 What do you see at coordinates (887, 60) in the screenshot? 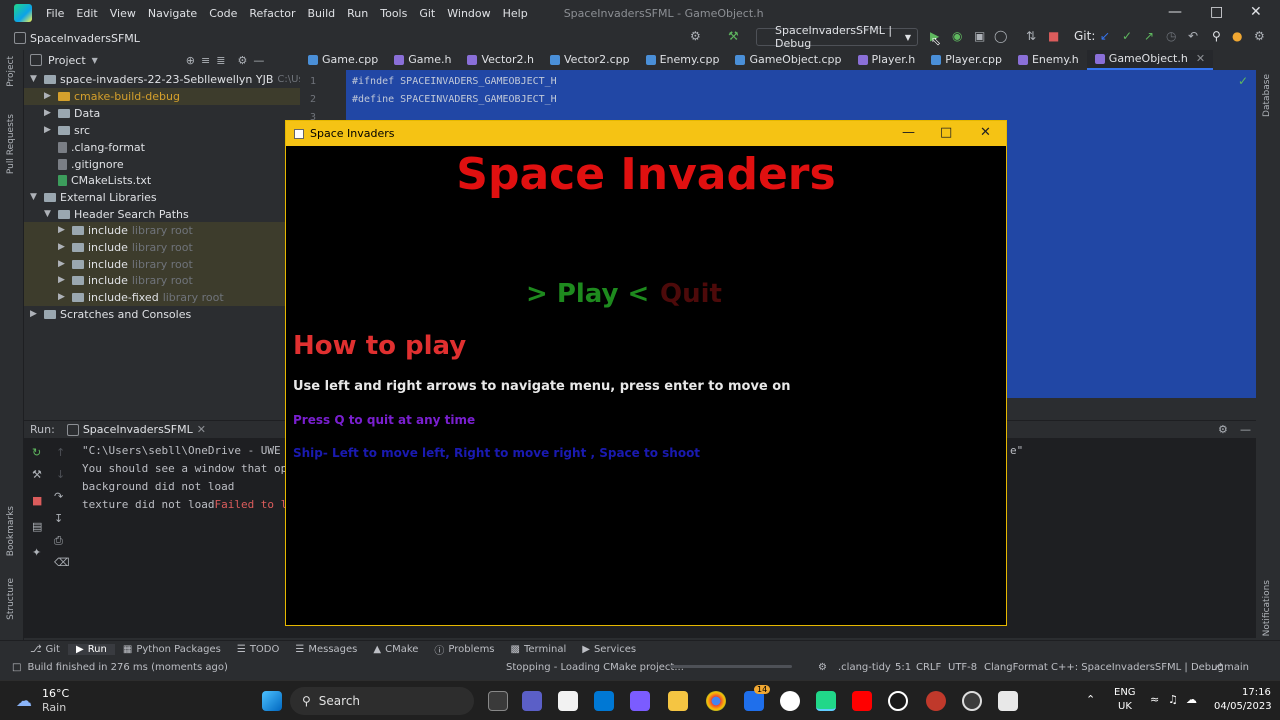
I see `tab-player-h: Player.h` at bounding box center [887, 60].